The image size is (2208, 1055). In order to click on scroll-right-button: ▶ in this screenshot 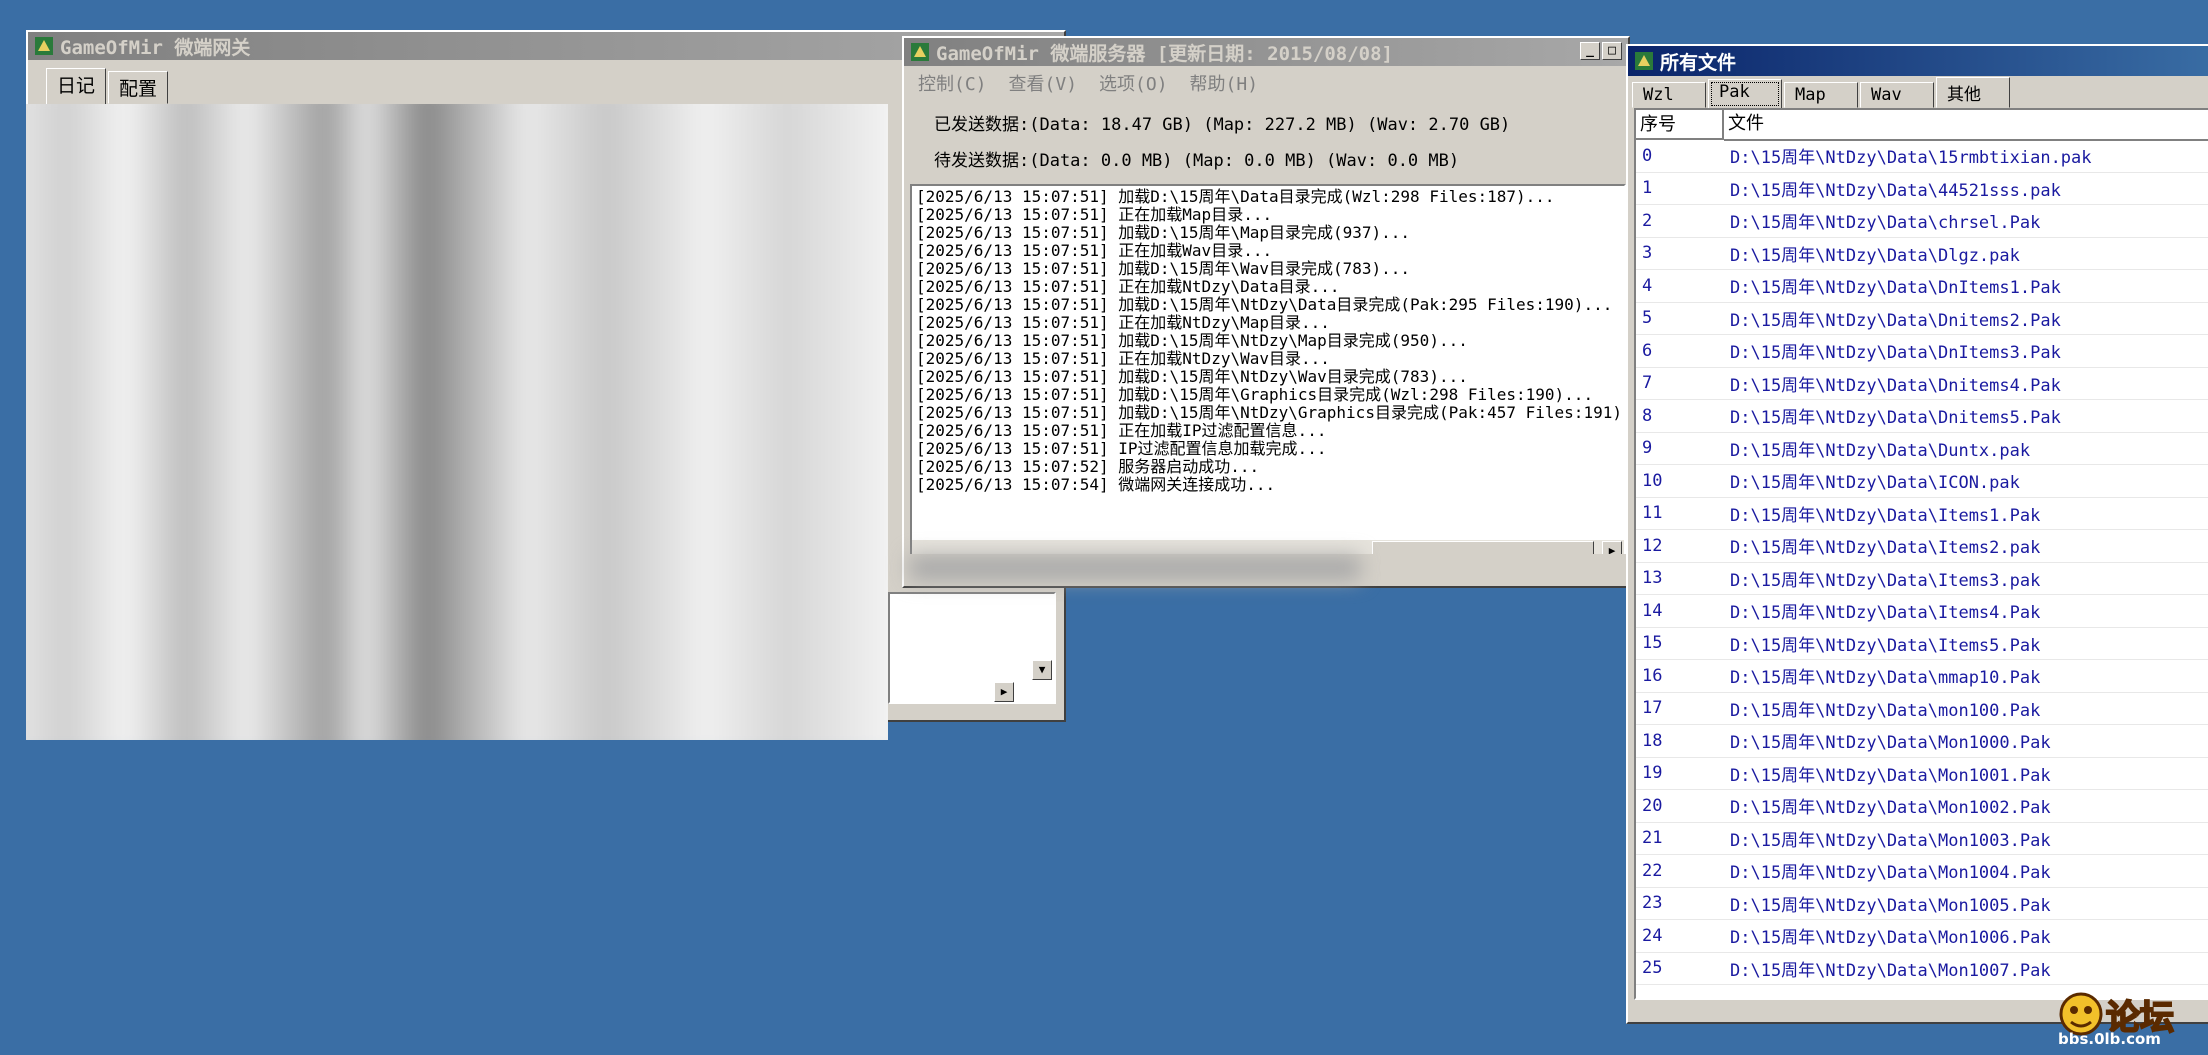, I will do `click(1004, 692)`.